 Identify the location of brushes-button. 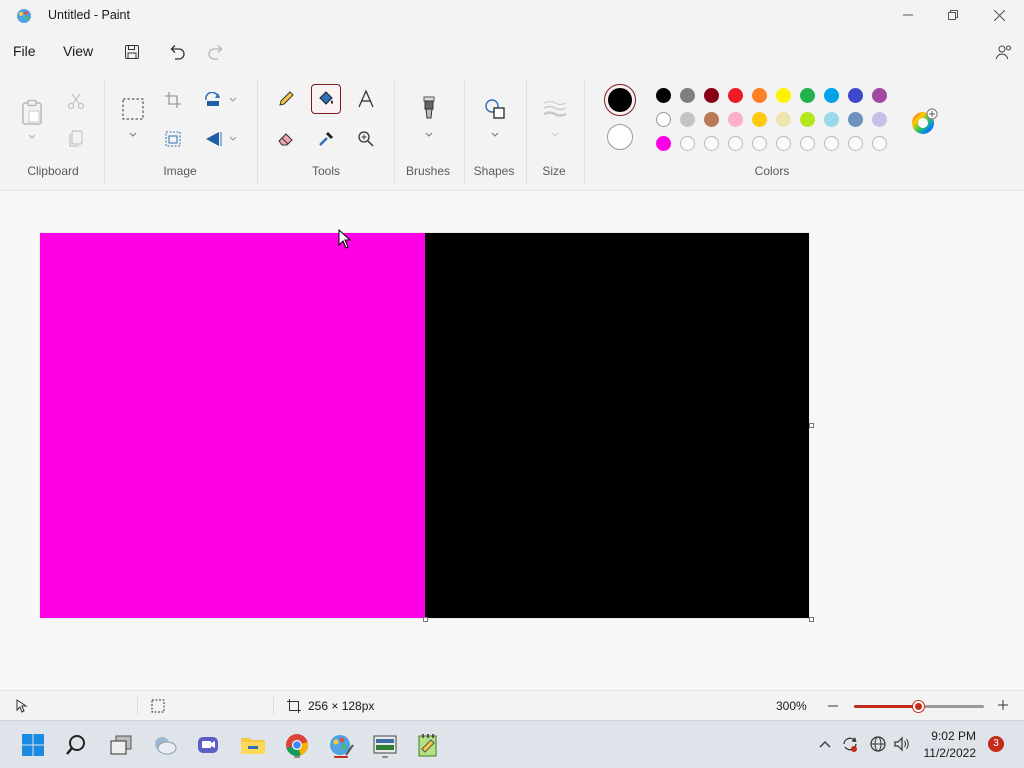
(429, 109).